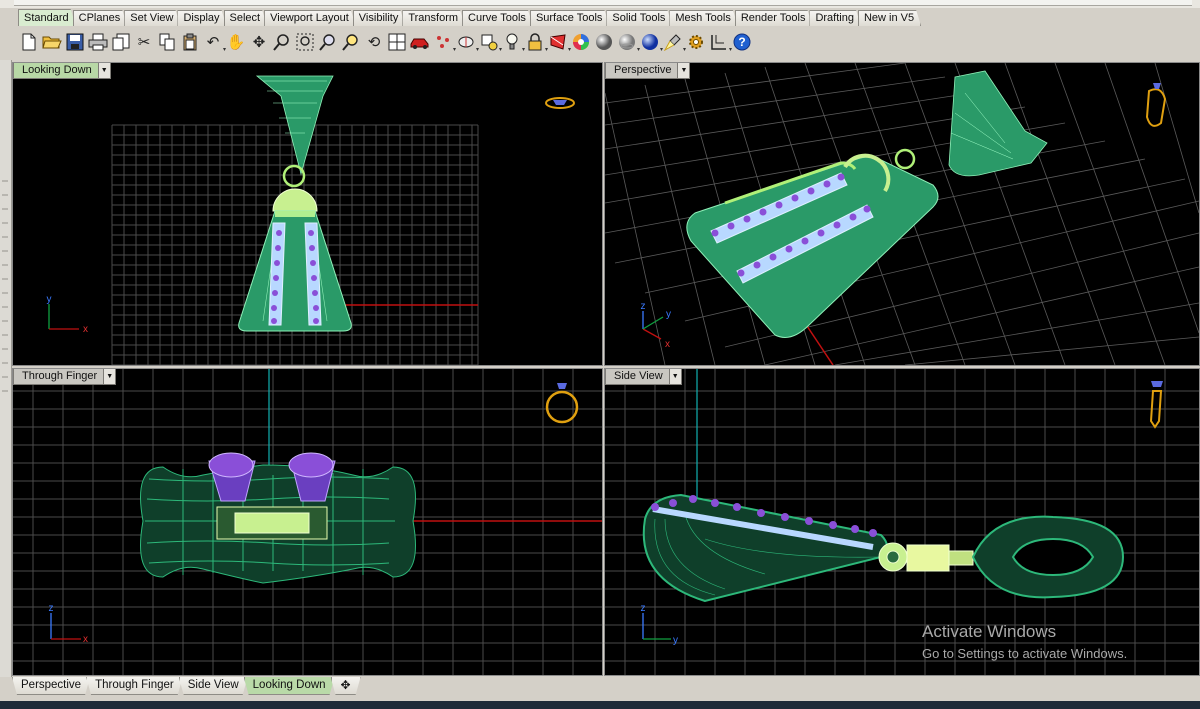 The width and height of the screenshot is (1200, 709). Describe the element at coordinates (259, 42) in the screenshot. I see `move-view-icon: ✥` at that location.